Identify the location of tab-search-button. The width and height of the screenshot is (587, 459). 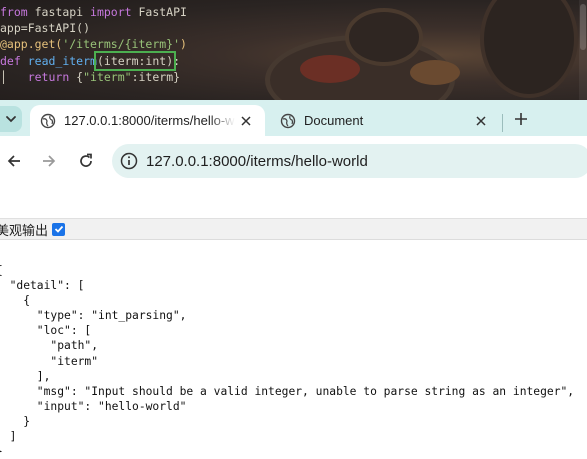
(11, 119).